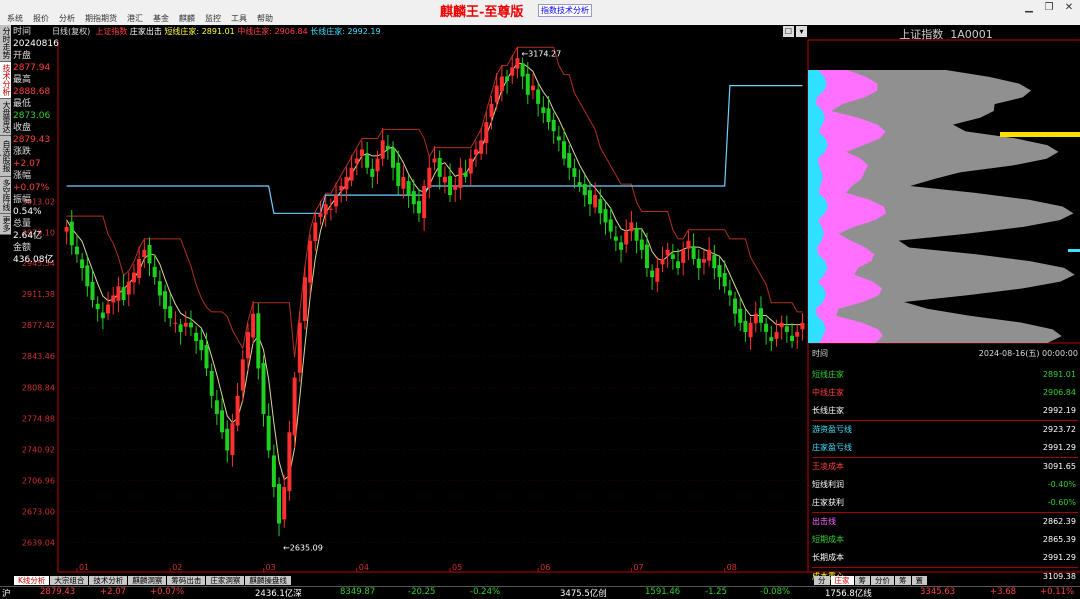 This screenshot has width=1080, height=599. What do you see at coordinates (32, 580) in the screenshot?
I see `tab-kline: K线分析` at bounding box center [32, 580].